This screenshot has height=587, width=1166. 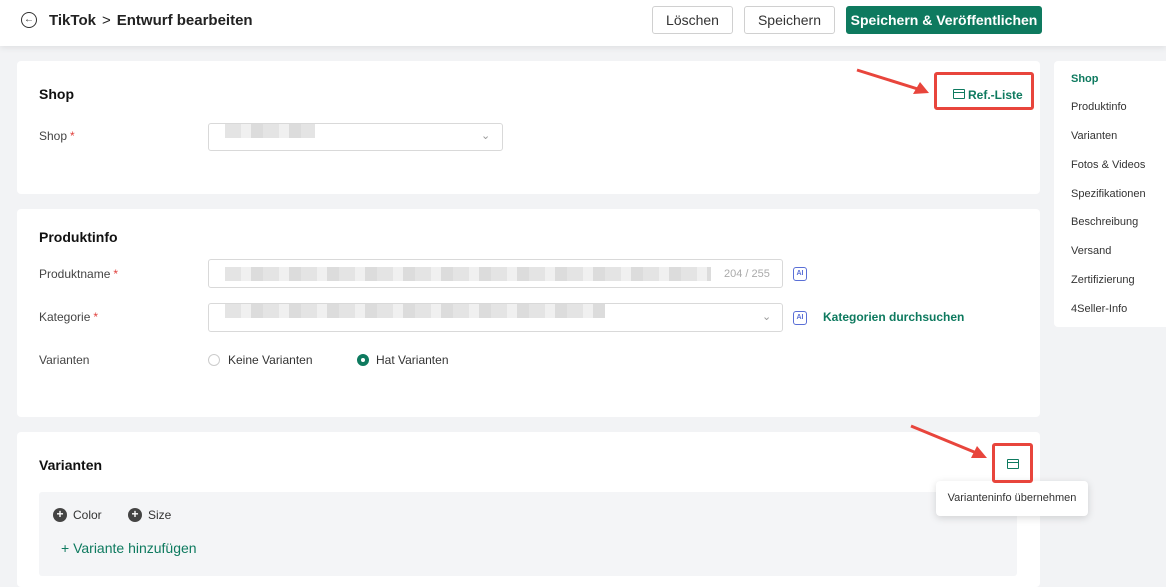 I want to click on category-select: ⌄, so click(x=495, y=317).